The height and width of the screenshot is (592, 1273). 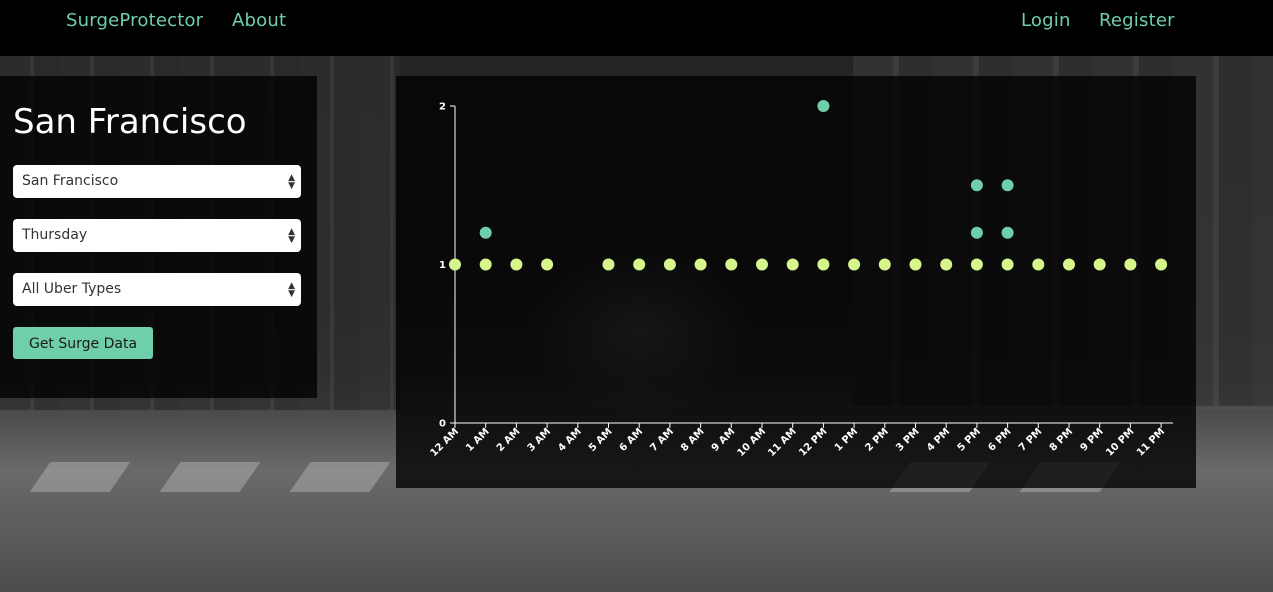 What do you see at coordinates (636, 28) in the screenshot?
I see `top-navbar: SurgeProtector About Login Register` at bounding box center [636, 28].